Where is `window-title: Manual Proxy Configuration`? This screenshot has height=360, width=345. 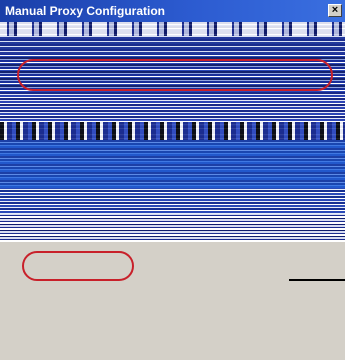 window-title: Manual Proxy Configuration is located at coordinates (85, 11).